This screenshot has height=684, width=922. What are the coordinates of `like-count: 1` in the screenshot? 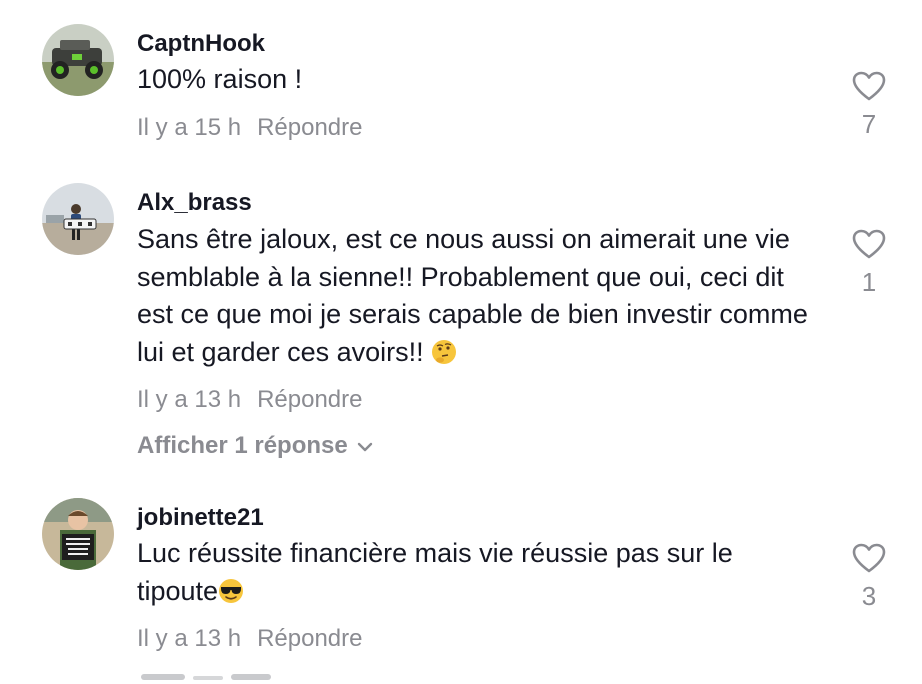 It's located at (869, 282).